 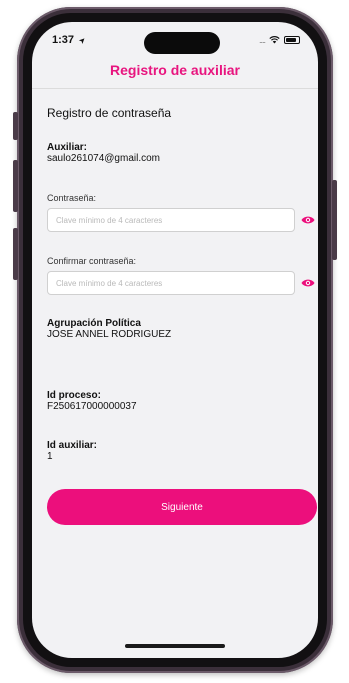 What do you see at coordinates (70, 40) in the screenshot?
I see `status-time: 1:37 ➤` at bounding box center [70, 40].